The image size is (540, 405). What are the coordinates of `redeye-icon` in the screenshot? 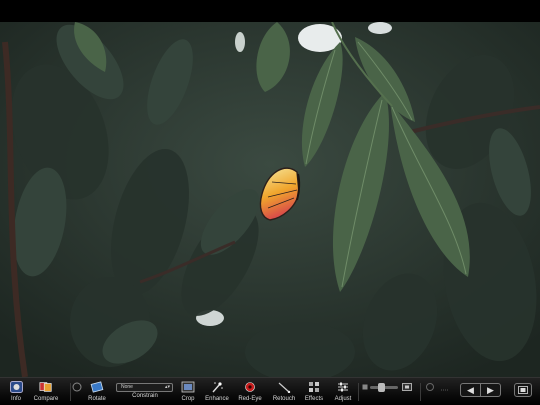 It's located at (250, 387).